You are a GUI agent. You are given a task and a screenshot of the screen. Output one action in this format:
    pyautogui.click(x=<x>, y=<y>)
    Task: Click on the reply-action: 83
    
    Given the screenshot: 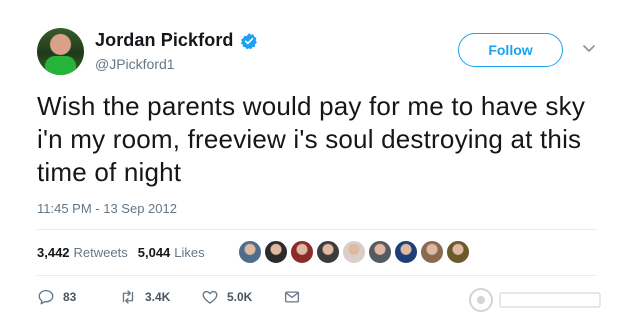 What is the action you would take?
    pyautogui.click(x=78, y=297)
    